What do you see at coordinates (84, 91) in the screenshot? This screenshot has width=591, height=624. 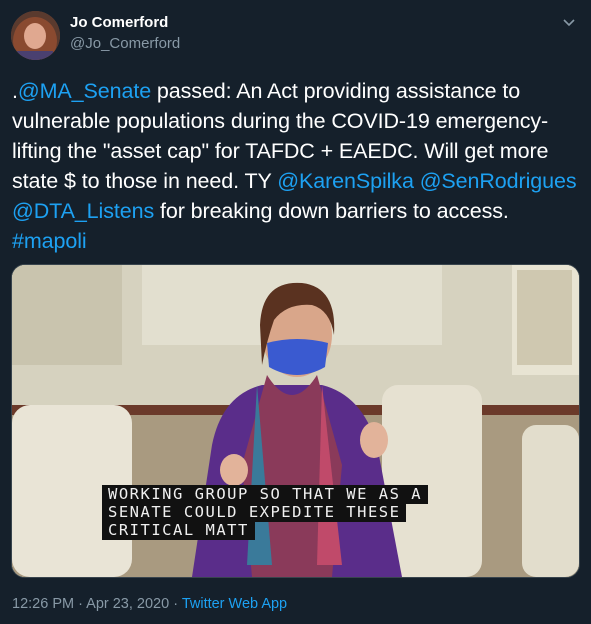 I see `mention-ma-senate: @MA_Senate` at bounding box center [84, 91].